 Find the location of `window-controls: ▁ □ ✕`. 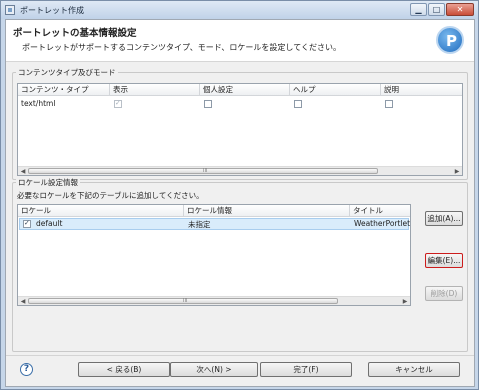

window-controls: ▁ □ ✕ is located at coordinates (441, 9).